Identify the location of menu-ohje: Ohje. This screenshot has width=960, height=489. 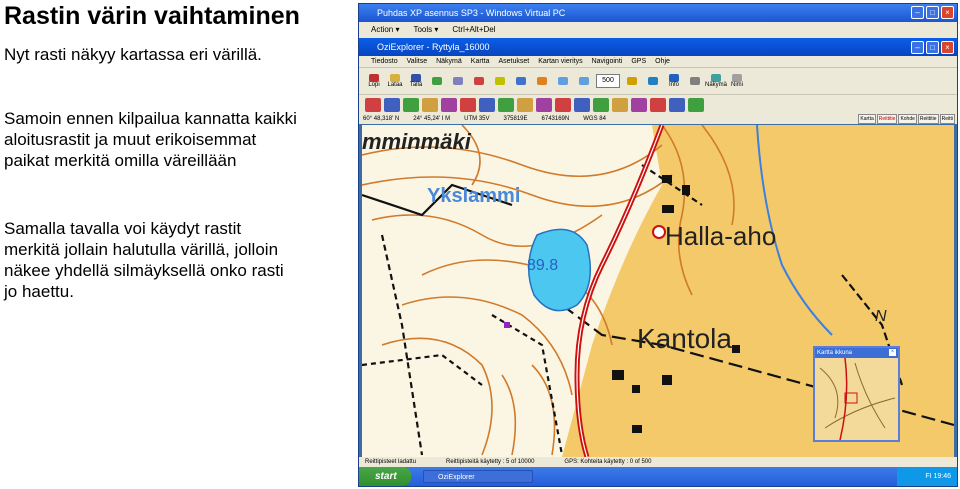
(662, 61).